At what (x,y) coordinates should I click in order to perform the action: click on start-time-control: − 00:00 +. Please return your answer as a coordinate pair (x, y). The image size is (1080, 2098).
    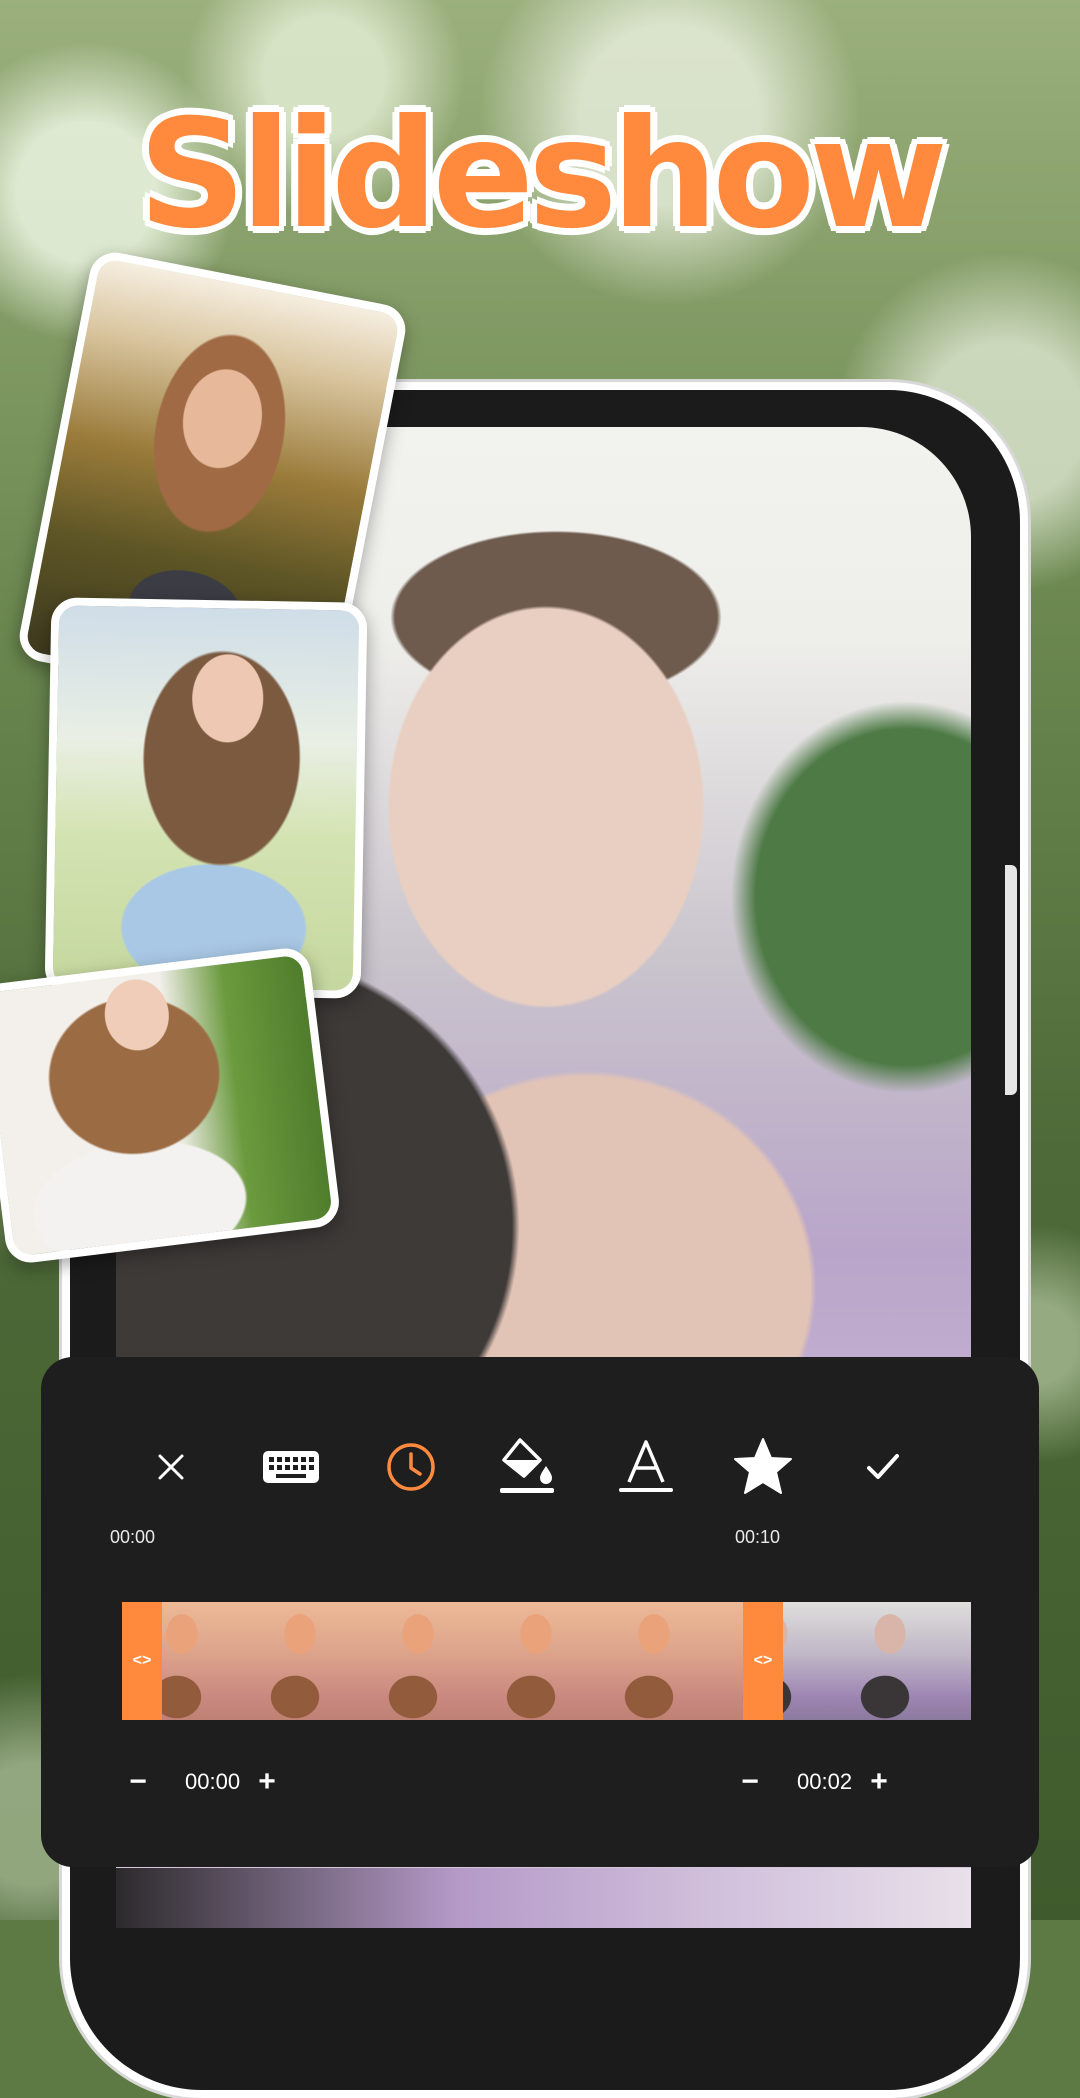
    Looking at the image, I should click on (202, 1782).